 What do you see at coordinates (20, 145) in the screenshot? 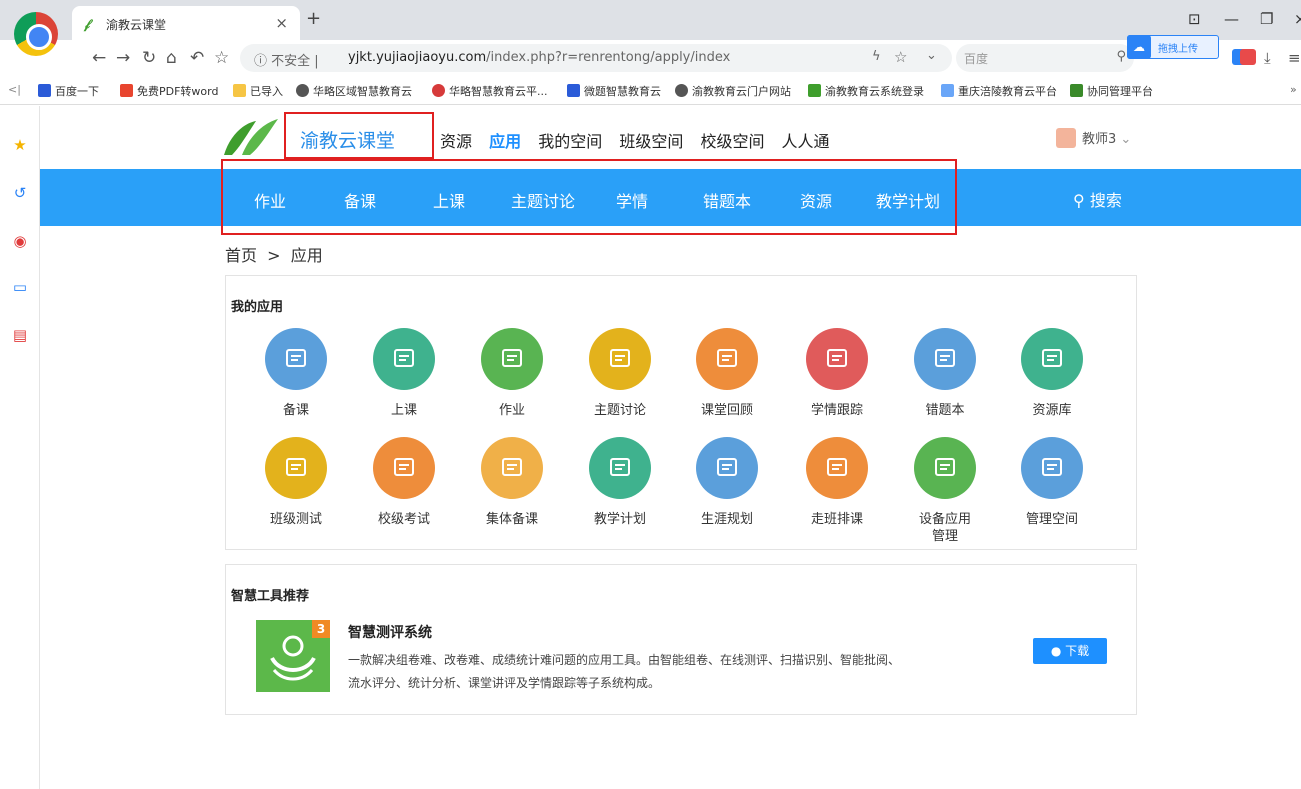
I see `favorites-icon: ★` at bounding box center [20, 145].